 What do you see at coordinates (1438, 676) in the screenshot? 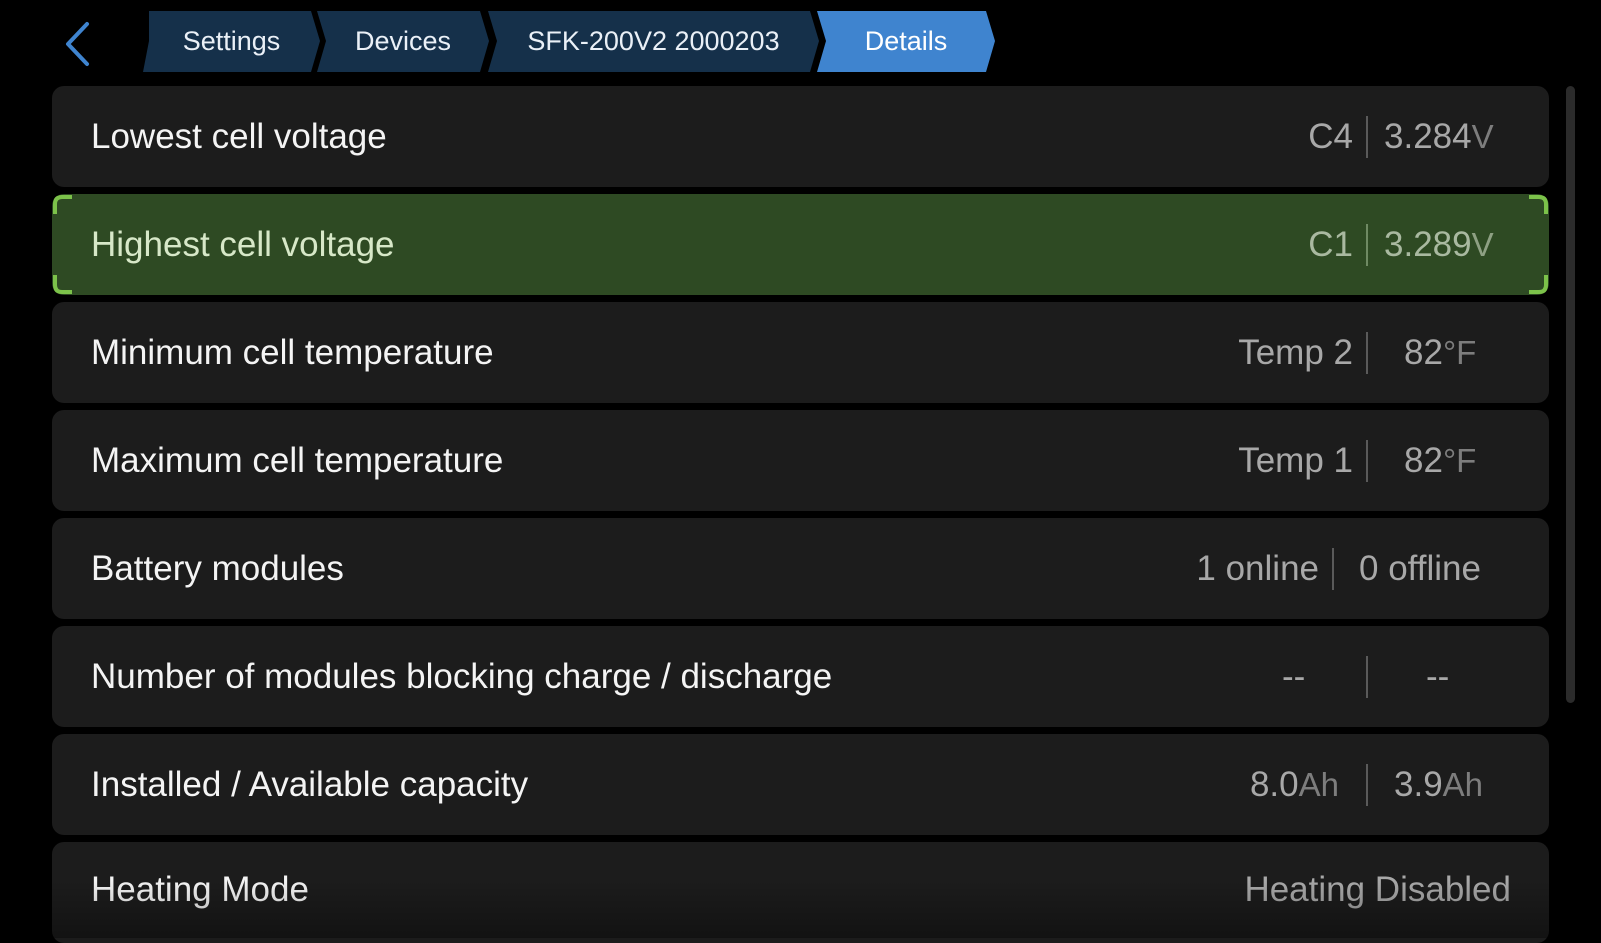
I see `modules-blocking-discharge: --` at bounding box center [1438, 676].